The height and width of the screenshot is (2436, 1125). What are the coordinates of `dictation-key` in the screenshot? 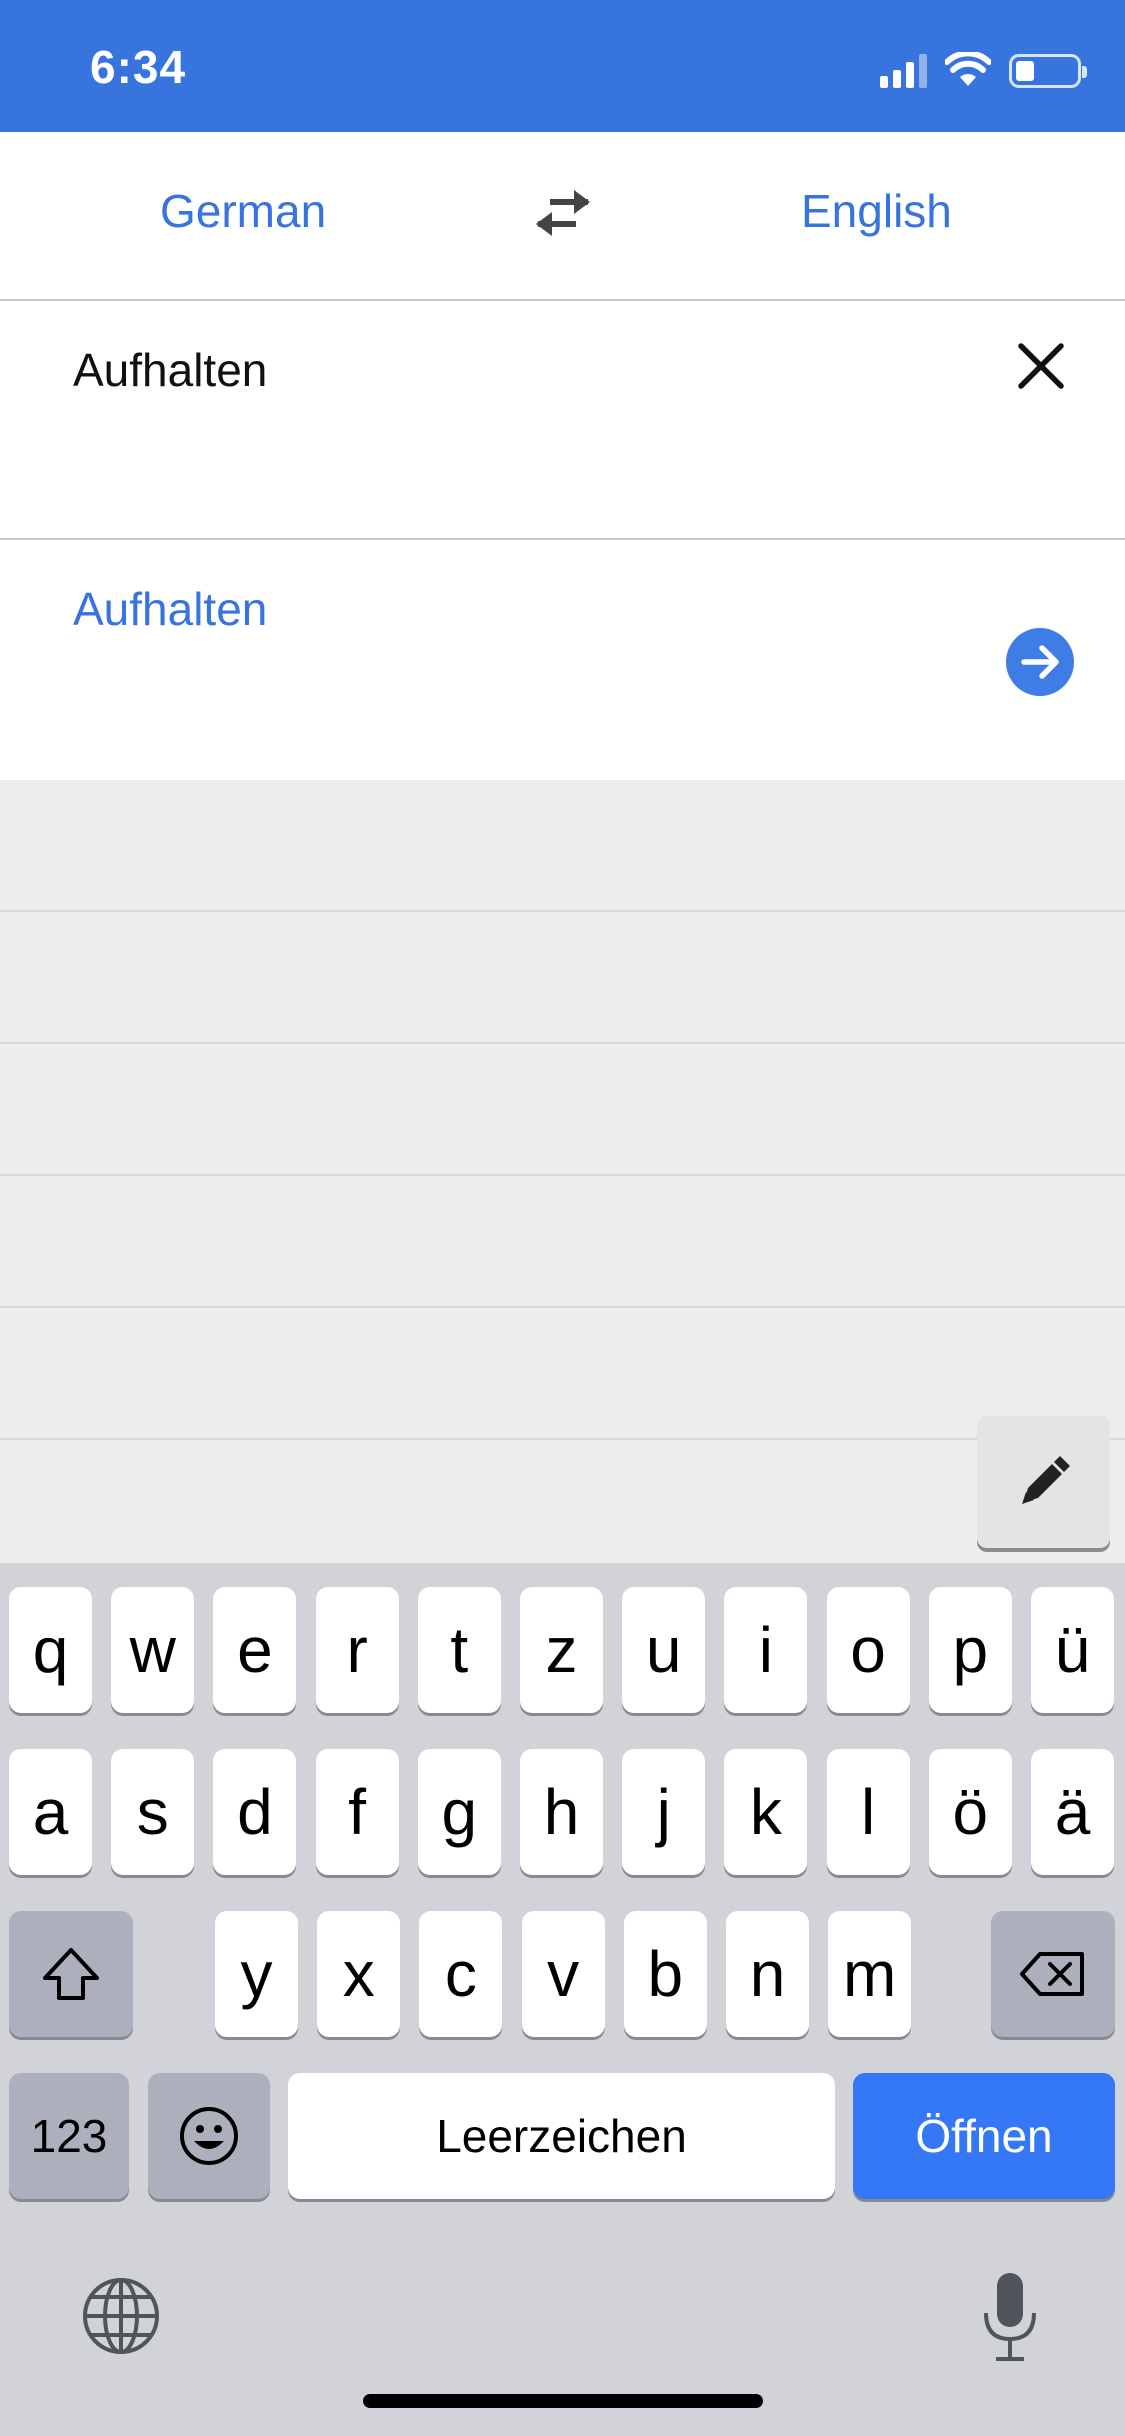 It's located at (1010, 2317).